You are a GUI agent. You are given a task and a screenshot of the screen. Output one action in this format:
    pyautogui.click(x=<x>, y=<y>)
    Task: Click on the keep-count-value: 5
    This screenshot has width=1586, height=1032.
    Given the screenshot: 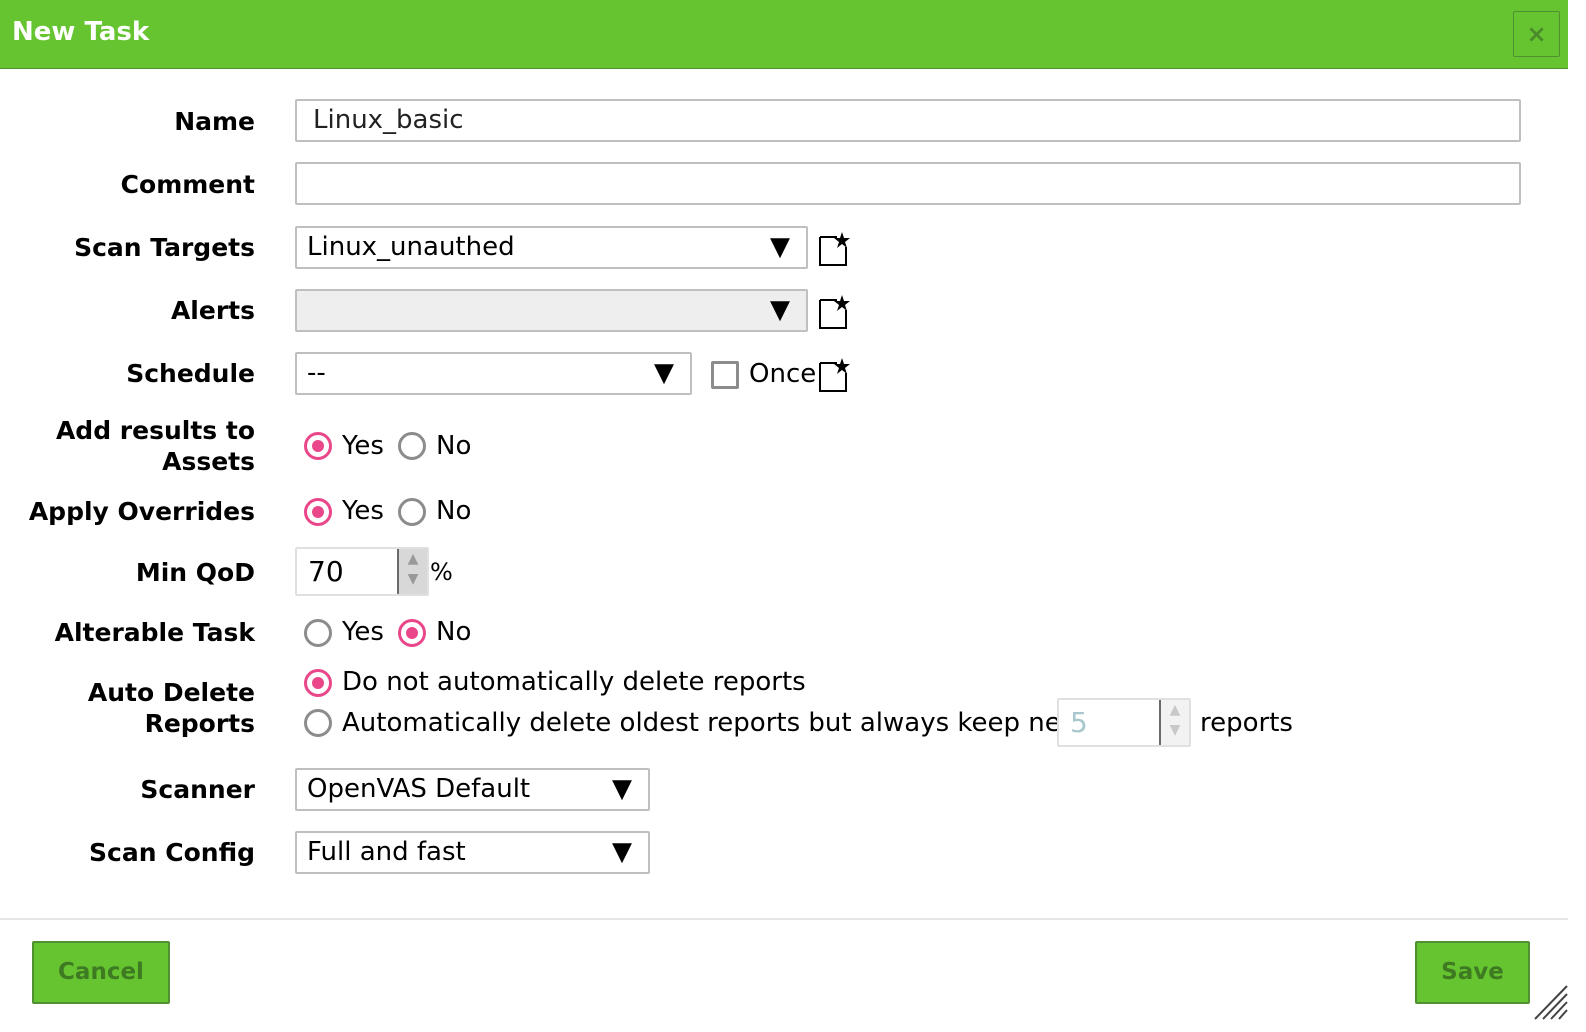 What is the action you would take?
    pyautogui.click(x=1079, y=722)
    